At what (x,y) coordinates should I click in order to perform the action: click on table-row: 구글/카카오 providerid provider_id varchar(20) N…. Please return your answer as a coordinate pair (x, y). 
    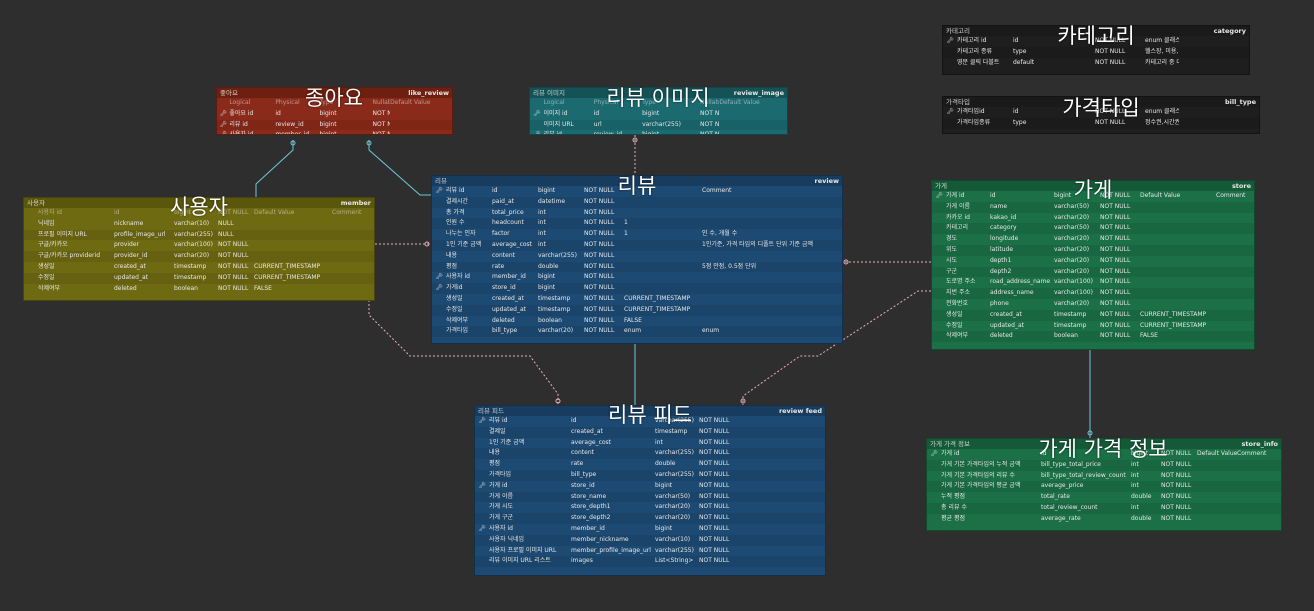
    Looking at the image, I should click on (199, 256).